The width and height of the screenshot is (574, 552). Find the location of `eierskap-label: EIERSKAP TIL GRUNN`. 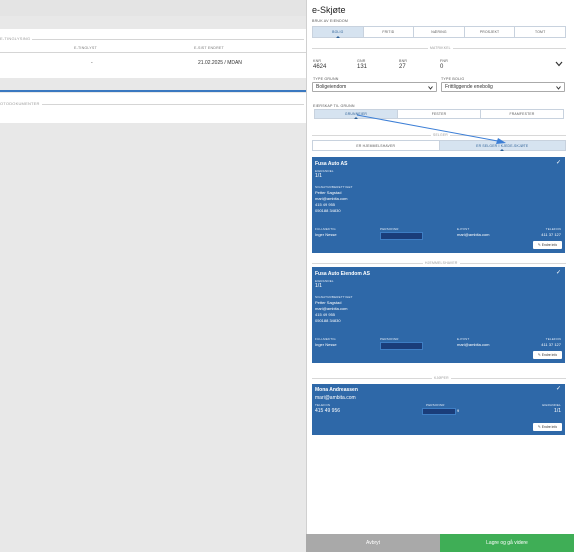

eierskap-label: EIERSKAP TIL GRUNN is located at coordinates (334, 106).